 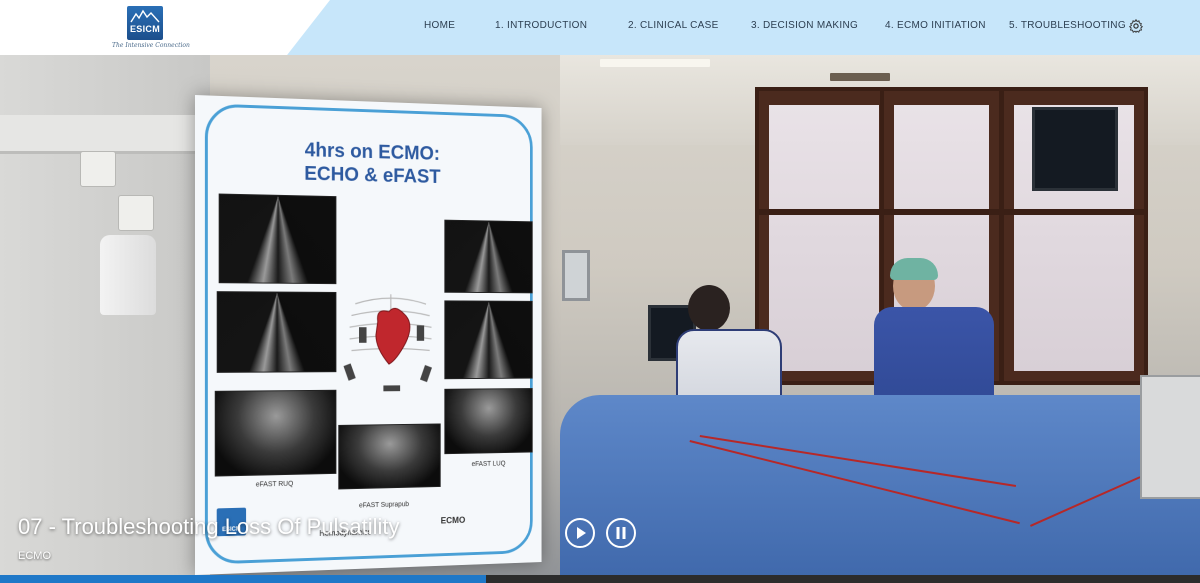 What do you see at coordinates (151, 45) in the screenshot?
I see `tagline: The Intensive Connection` at bounding box center [151, 45].